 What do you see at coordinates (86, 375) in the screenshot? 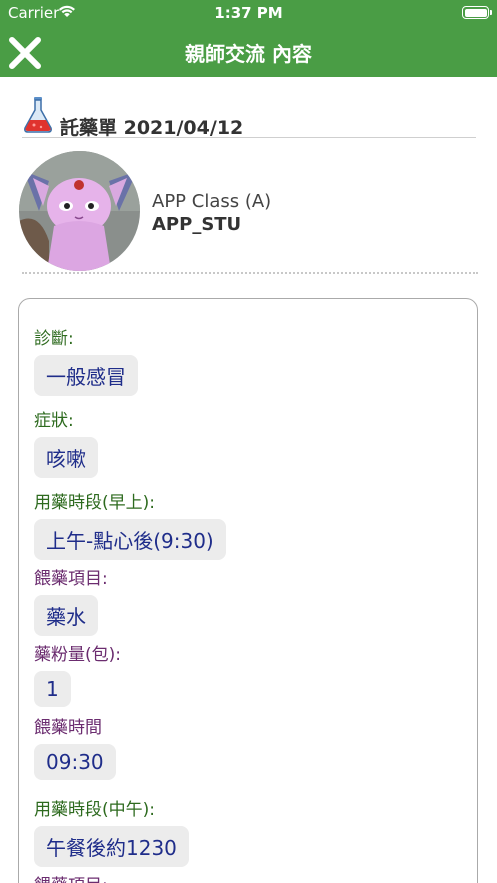
I see `field-value: 一般感冒` at bounding box center [86, 375].